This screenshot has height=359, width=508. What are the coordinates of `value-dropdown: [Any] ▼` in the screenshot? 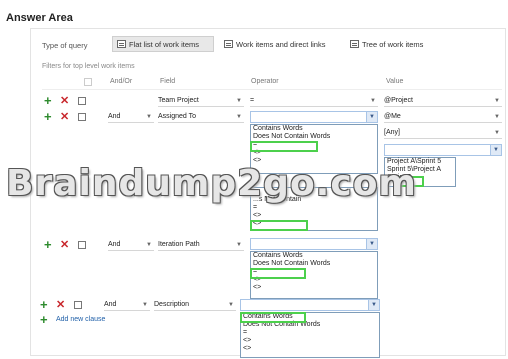 It's located at (443, 133).